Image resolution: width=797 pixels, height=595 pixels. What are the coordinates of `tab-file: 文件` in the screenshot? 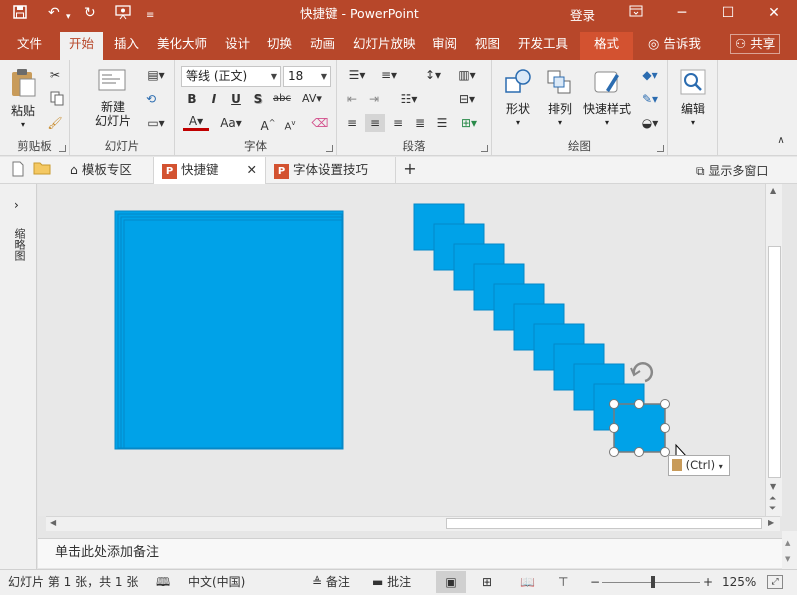 It's located at (29, 44).